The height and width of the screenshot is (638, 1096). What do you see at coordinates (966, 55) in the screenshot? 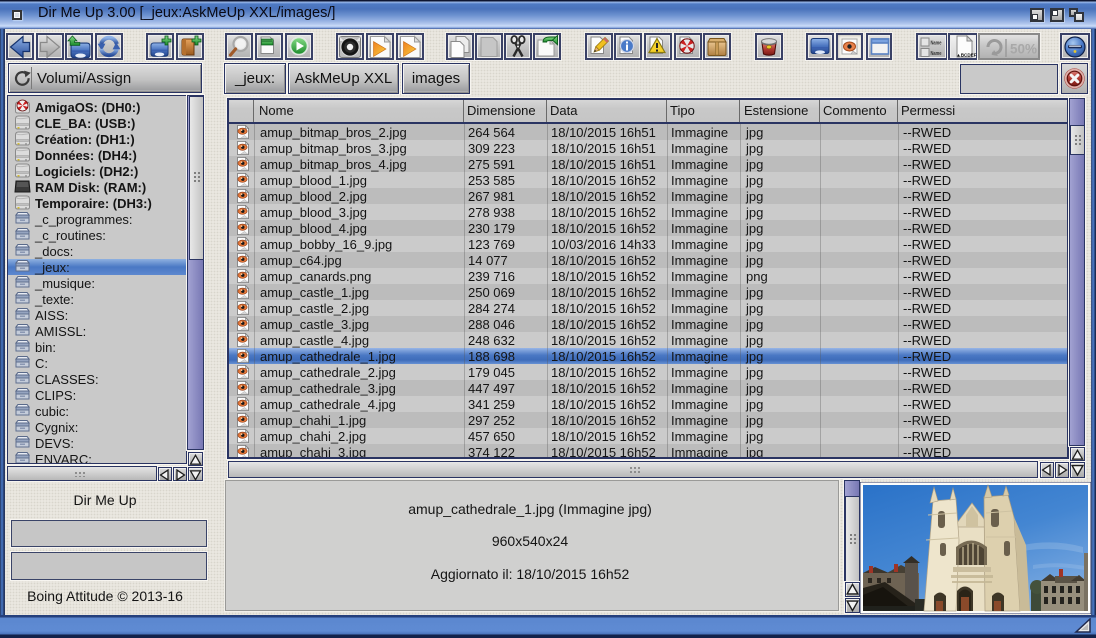
I see `svg-text: ▲BCDEF` at bounding box center [966, 55].